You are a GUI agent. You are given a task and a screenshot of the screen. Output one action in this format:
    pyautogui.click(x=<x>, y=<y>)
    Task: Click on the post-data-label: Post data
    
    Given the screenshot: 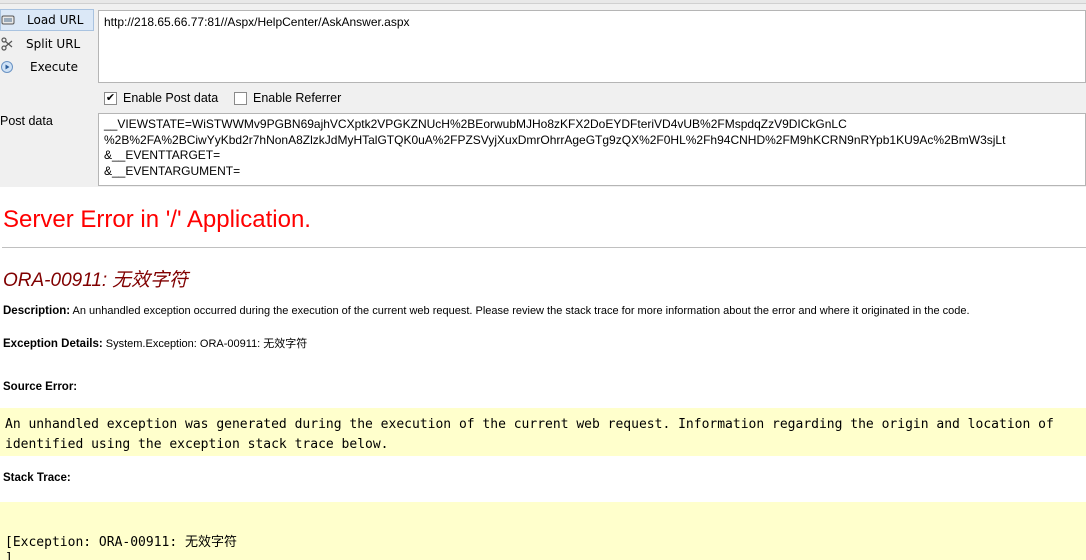 What is the action you would take?
    pyautogui.click(x=26, y=121)
    